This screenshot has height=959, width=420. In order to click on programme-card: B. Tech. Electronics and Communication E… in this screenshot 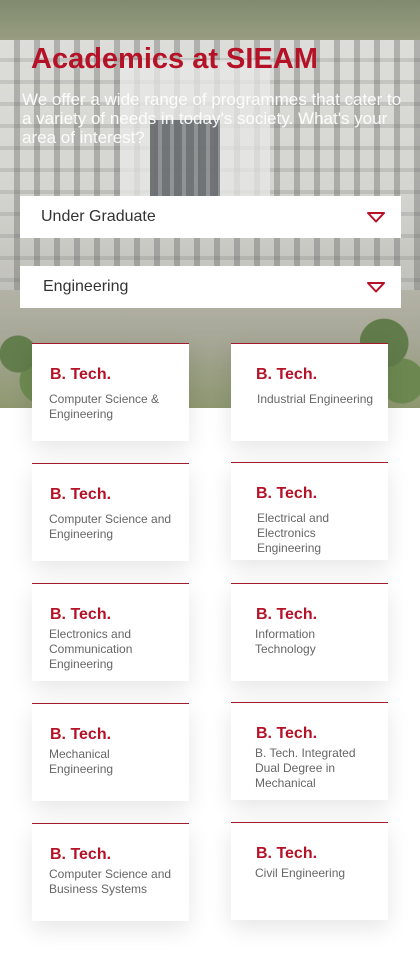, I will do `click(110, 632)`.